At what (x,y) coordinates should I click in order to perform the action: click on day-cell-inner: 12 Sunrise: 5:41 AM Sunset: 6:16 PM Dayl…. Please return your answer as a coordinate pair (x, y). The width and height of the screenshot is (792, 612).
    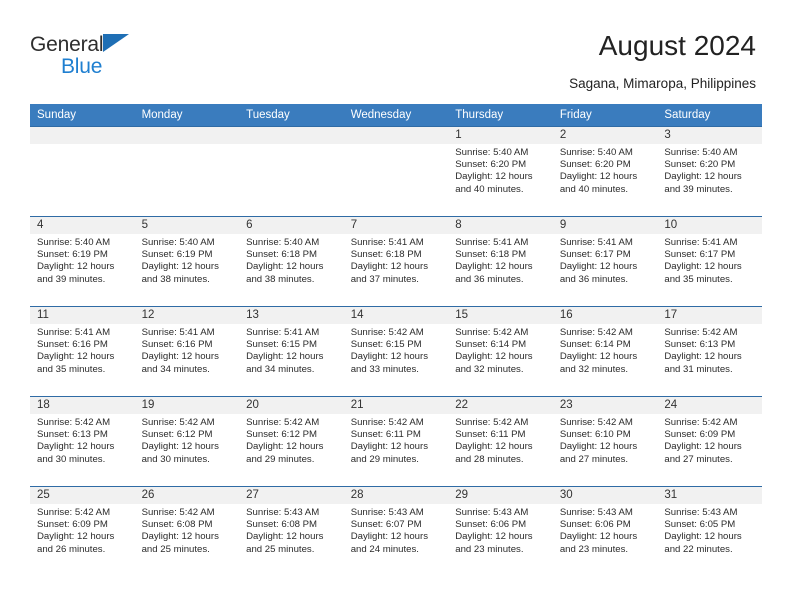
    Looking at the image, I should click on (187, 351).